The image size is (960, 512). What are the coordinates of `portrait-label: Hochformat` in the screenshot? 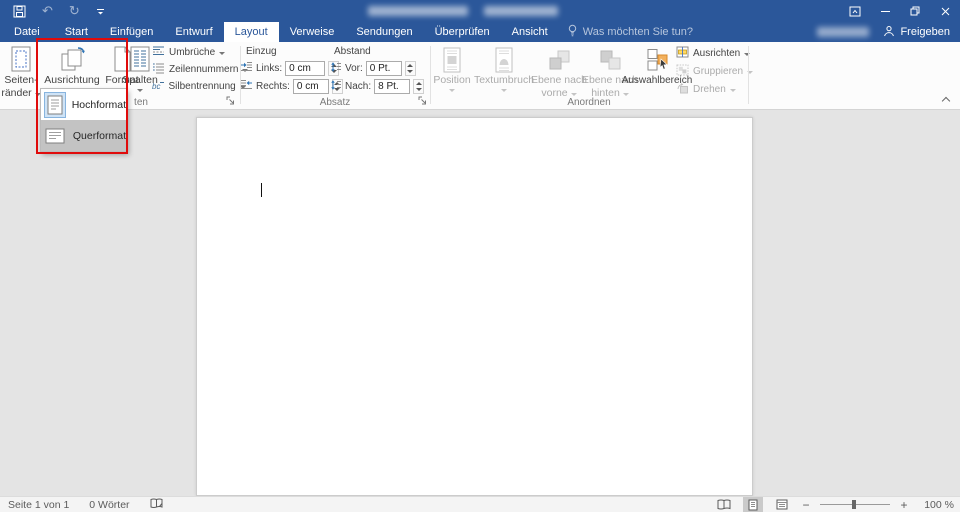 It's located at (98, 104).